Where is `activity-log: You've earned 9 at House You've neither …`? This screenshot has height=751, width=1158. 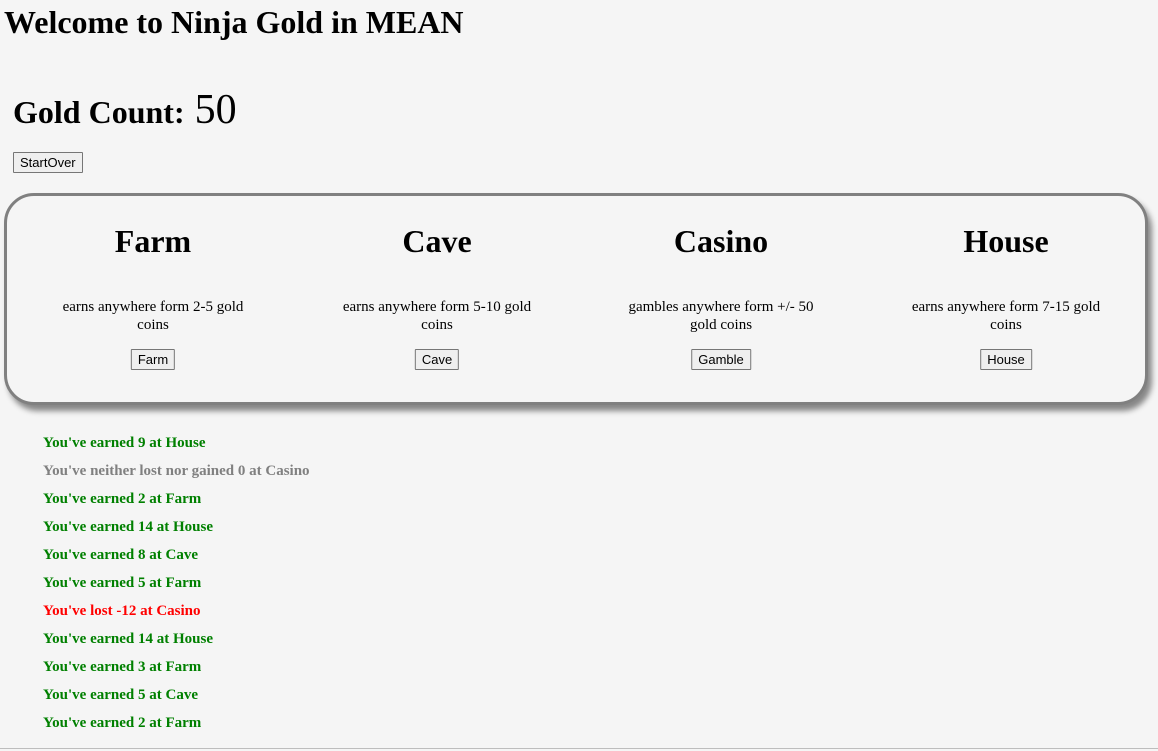
activity-log: You've earned 9 at House You've neither … is located at coordinates (176, 583).